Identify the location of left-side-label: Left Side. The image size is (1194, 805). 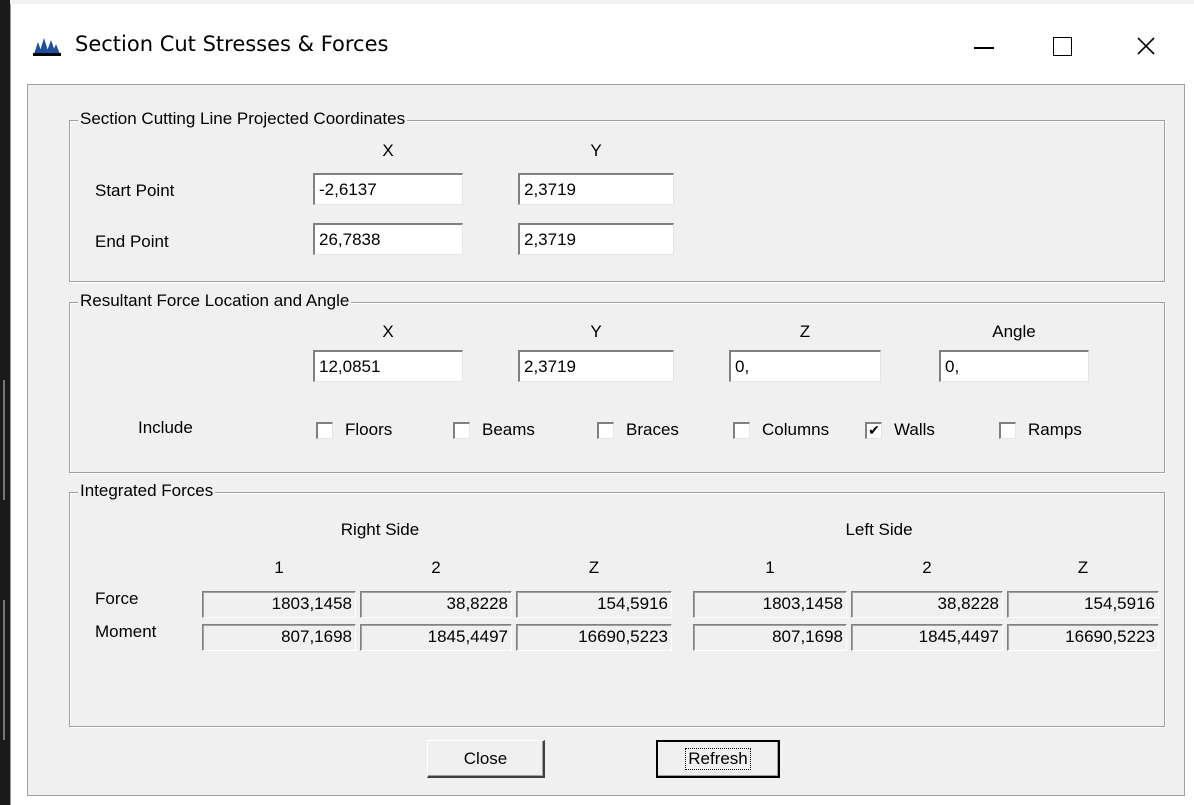
(879, 529).